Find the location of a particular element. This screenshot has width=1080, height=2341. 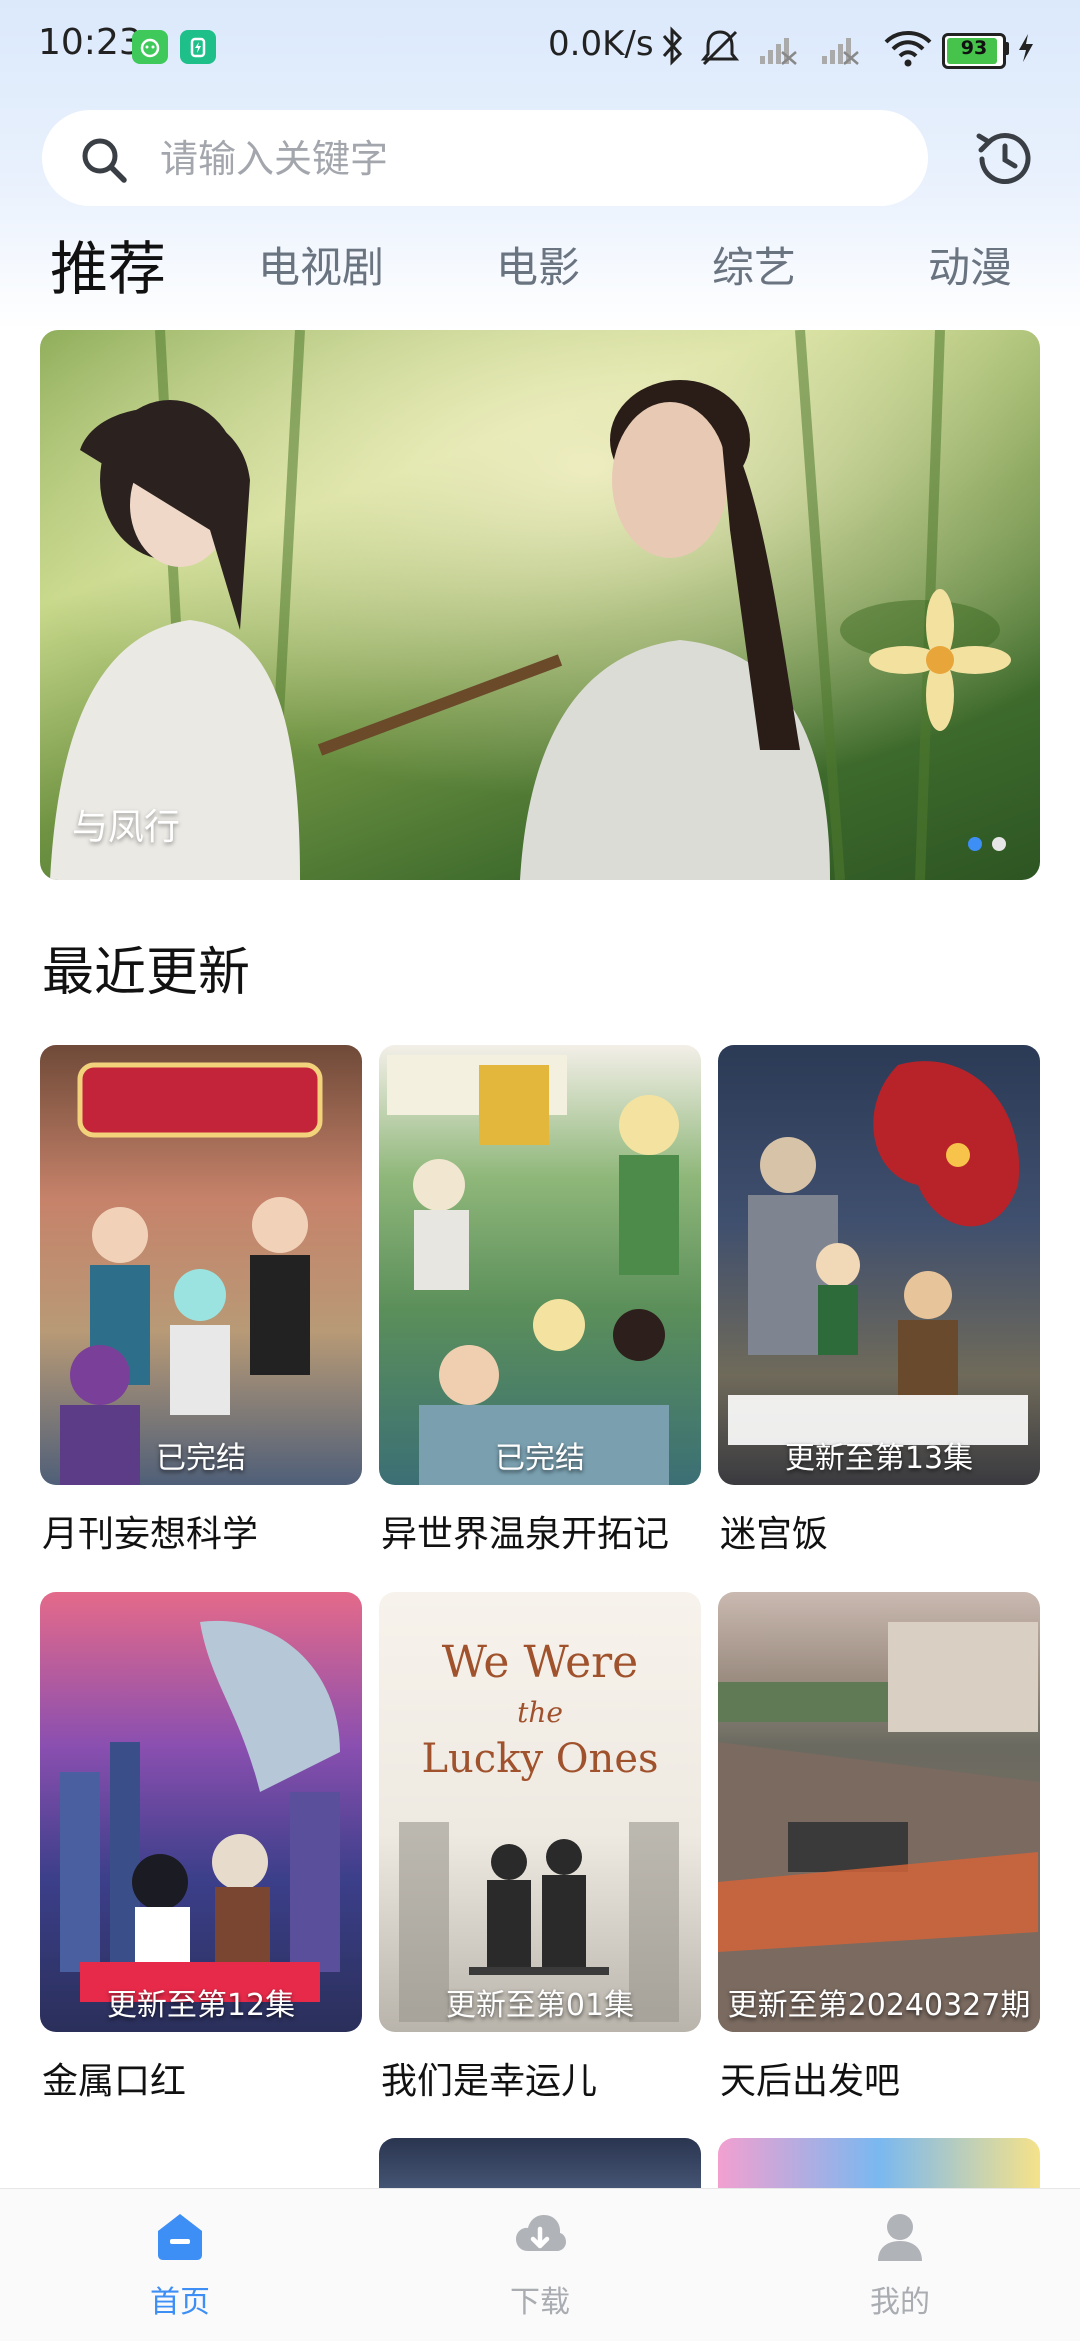

media-card: 已完结 月刊妄想科学 is located at coordinates (201, 1300).